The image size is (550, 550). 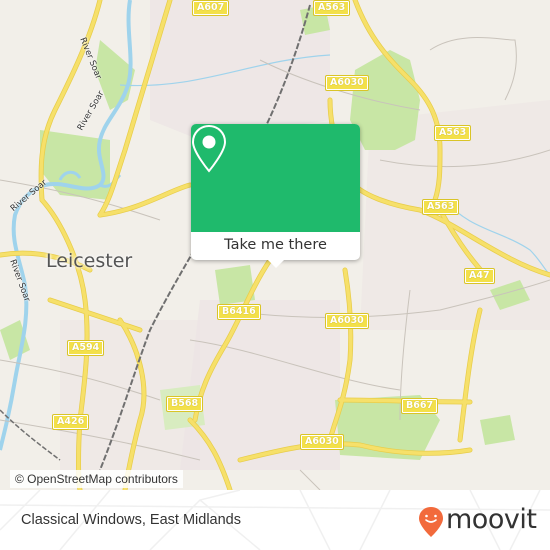 I want to click on brand-name: moovit, so click(x=491, y=519).